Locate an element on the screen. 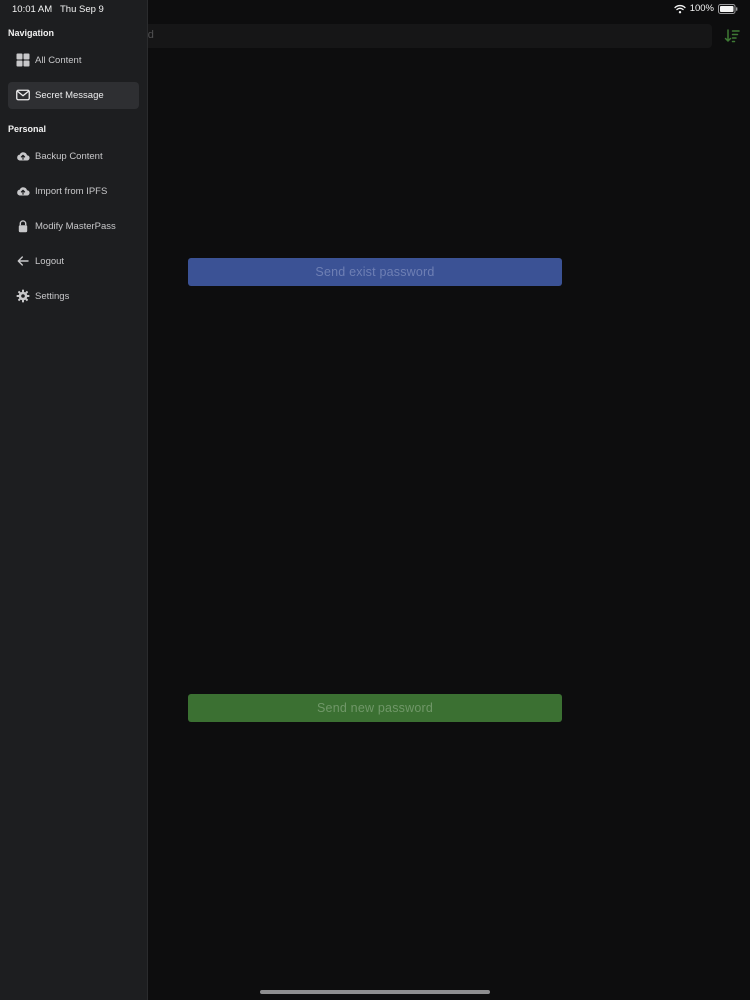  status-time: 10:01 AM is located at coordinates (32, 9).